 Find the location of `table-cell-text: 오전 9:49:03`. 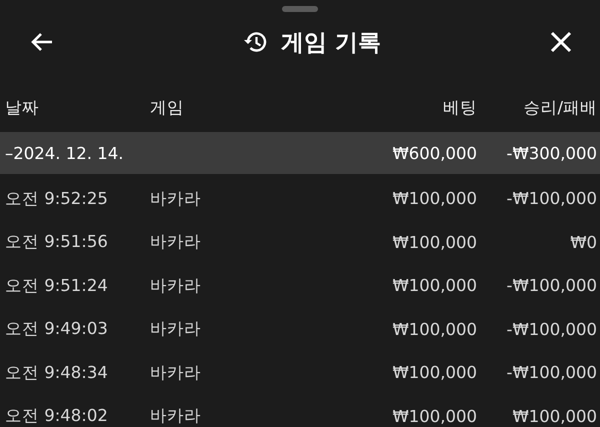

table-cell-text: 오전 9:49:03 is located at coordinates (57, 329).